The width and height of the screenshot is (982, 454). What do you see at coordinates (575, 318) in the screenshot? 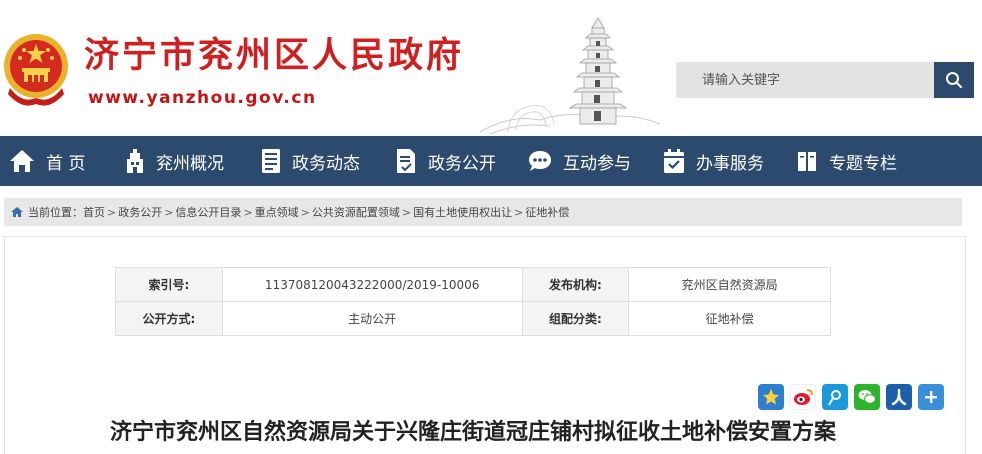
I see `category-label: 组配分类:` at bounding box center [575, 318].